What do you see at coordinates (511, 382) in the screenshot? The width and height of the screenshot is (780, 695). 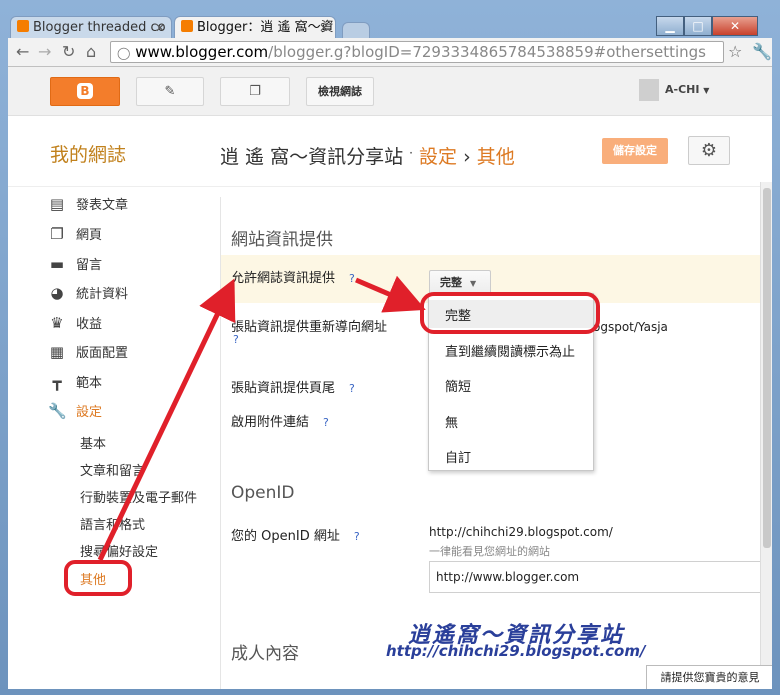 I see `feed-dropdown-menu: 完整 直到繼續閱讀標示為止 簡短 無 自訂` at bounding box center [511, 382].